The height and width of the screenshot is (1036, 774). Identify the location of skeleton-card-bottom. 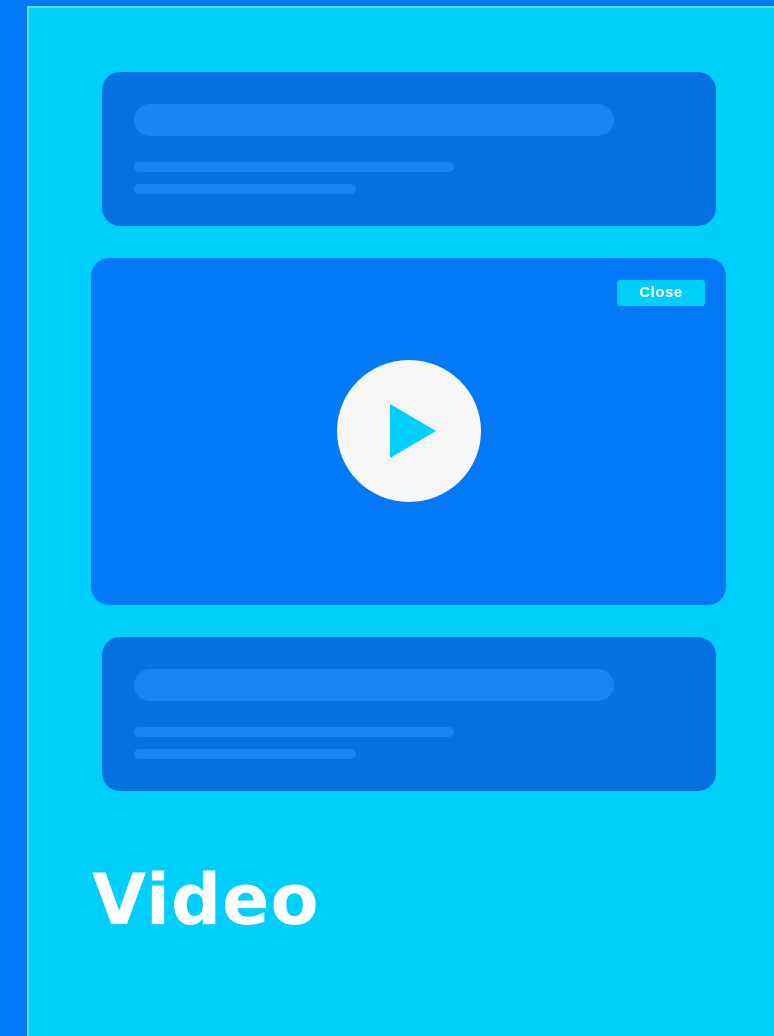
(409, 714).